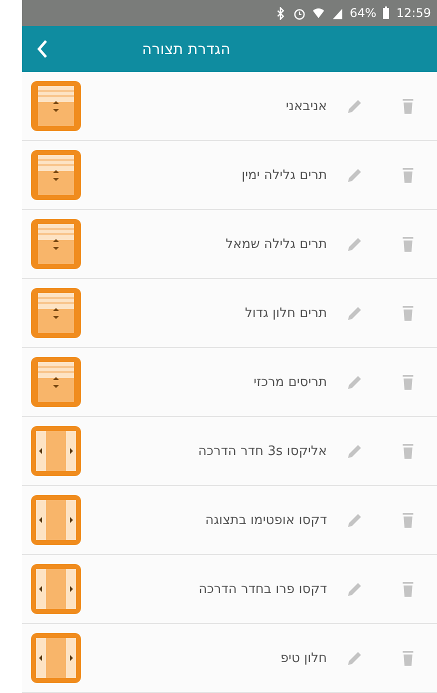 Image resolution: width=437 pixels, height=693 pixels. What do you see at coordinates (303, 658) in the screenshot?
I see `device-name: חלון טיפ` at bounding box center [303, 658].